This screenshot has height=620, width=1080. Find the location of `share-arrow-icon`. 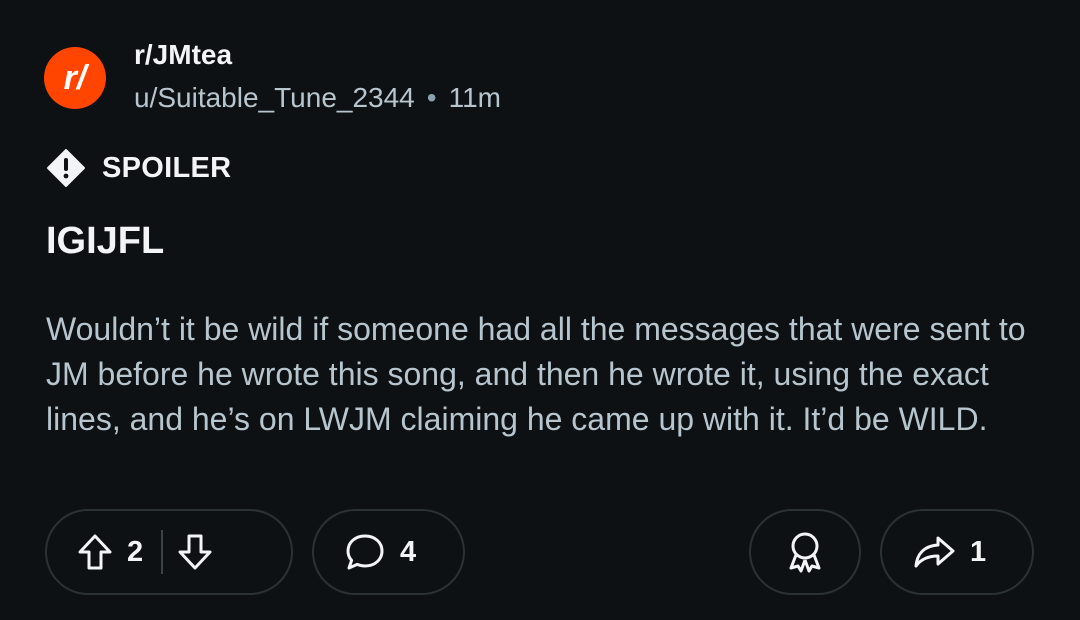

share-arrow-icon is located at coordinates (934, 552).